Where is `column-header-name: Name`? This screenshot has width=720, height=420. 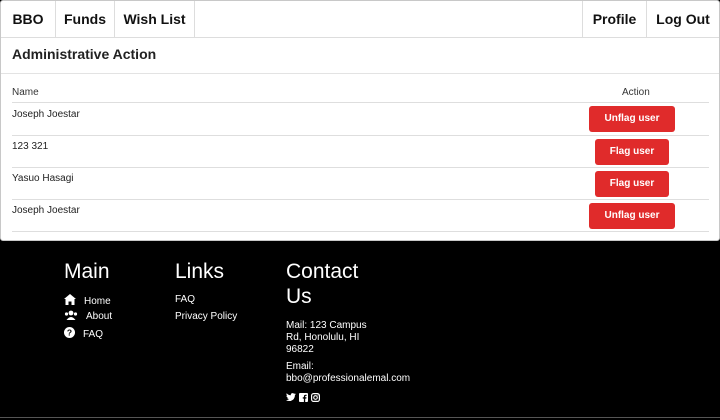
column-header-name: Name is located at coordinates (25, 92).